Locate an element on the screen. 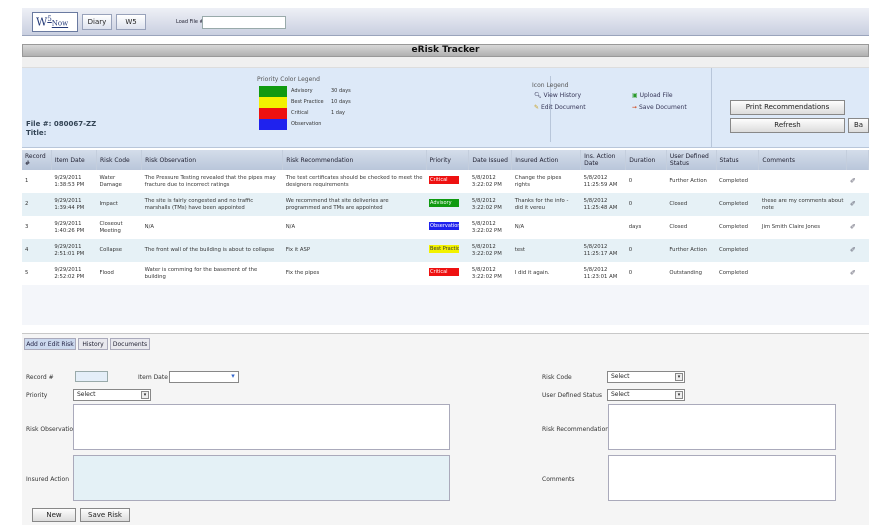 The width and height of the screenshot is (869, 525). legend-title: Priority Color Legend is located at coordinates (288, 79).